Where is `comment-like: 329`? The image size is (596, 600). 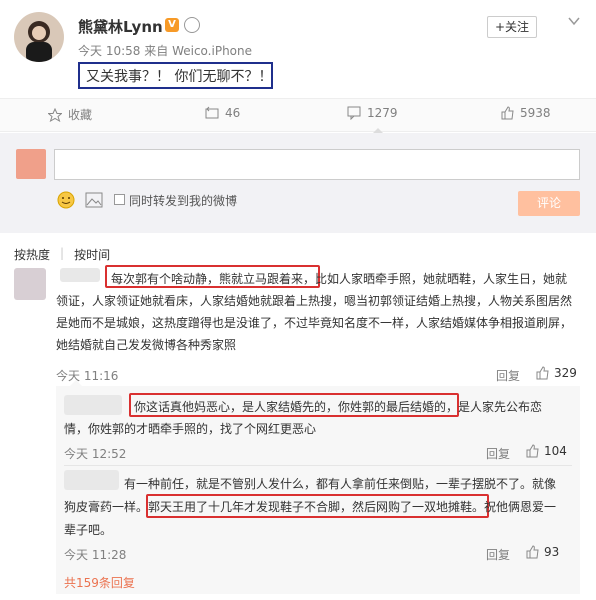 comment-like: 329 is located at coordinates (556, 373).